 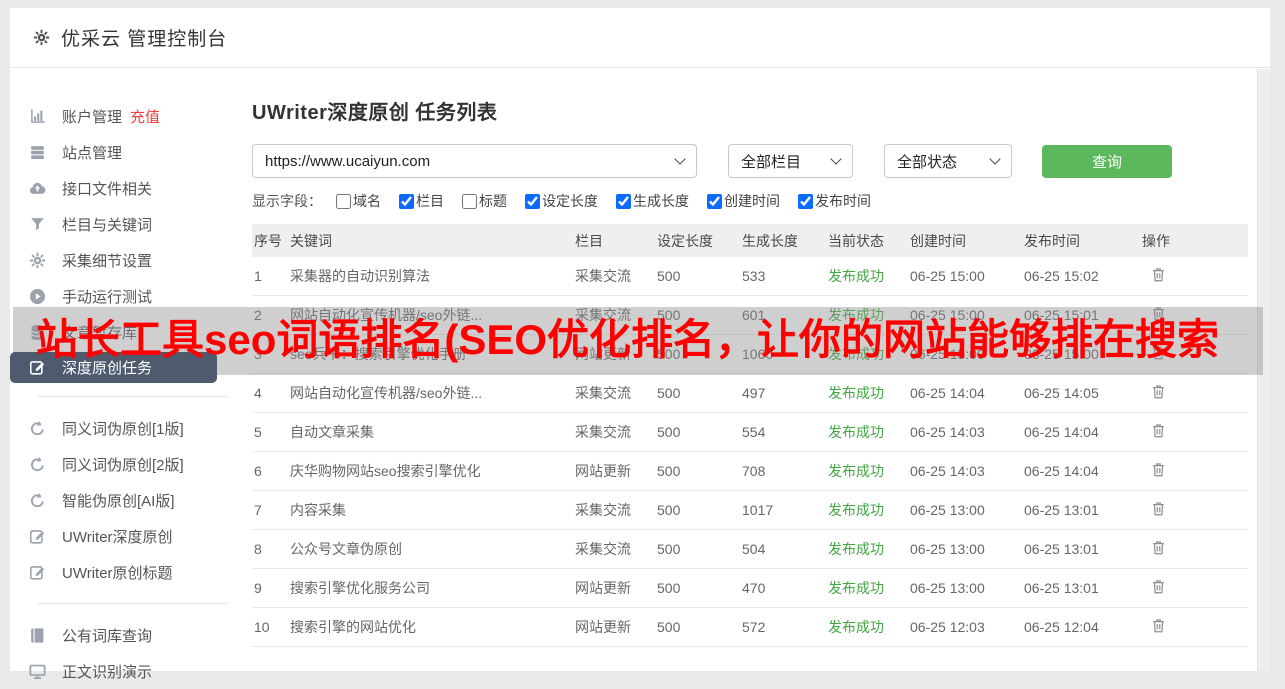 I want to click on sidebar-item-synonym-1: 同义词伪原创[1版], so click(x=113, y=428).